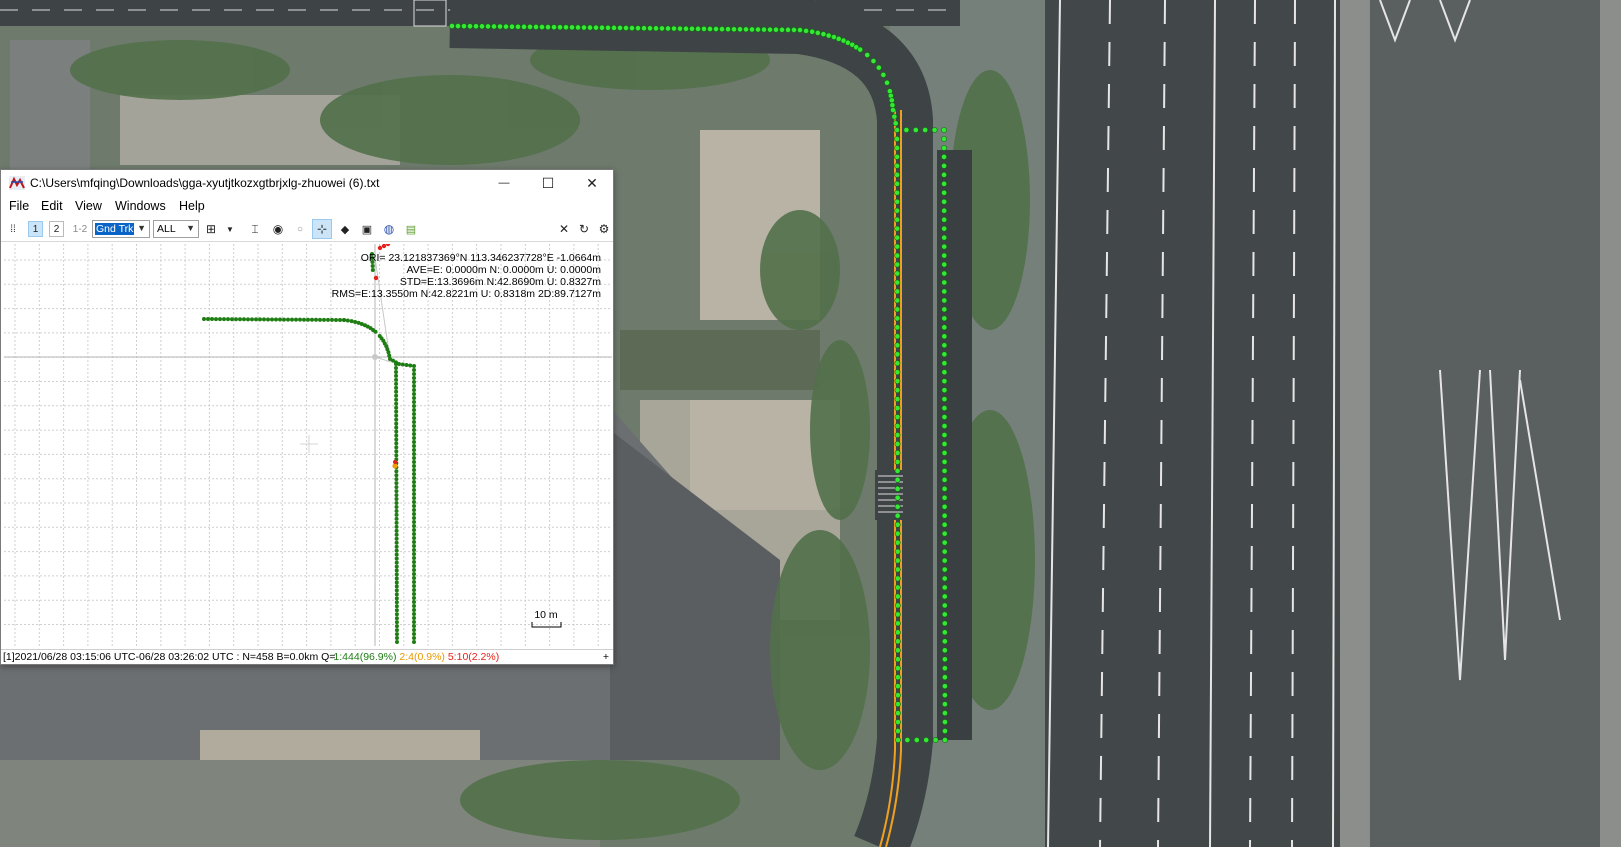  I want to click on center-icon: ◉, so click(278, 229).